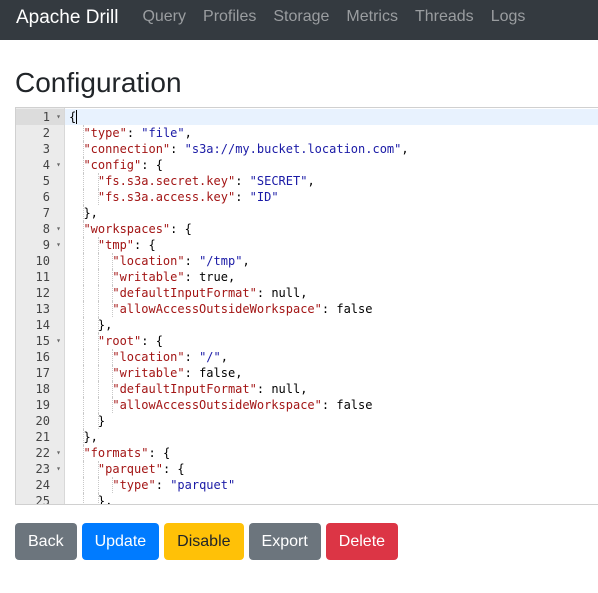  Describe the element at coordinates (204, 541) in the screenshot. I see `disable-button: Disable` at that location.